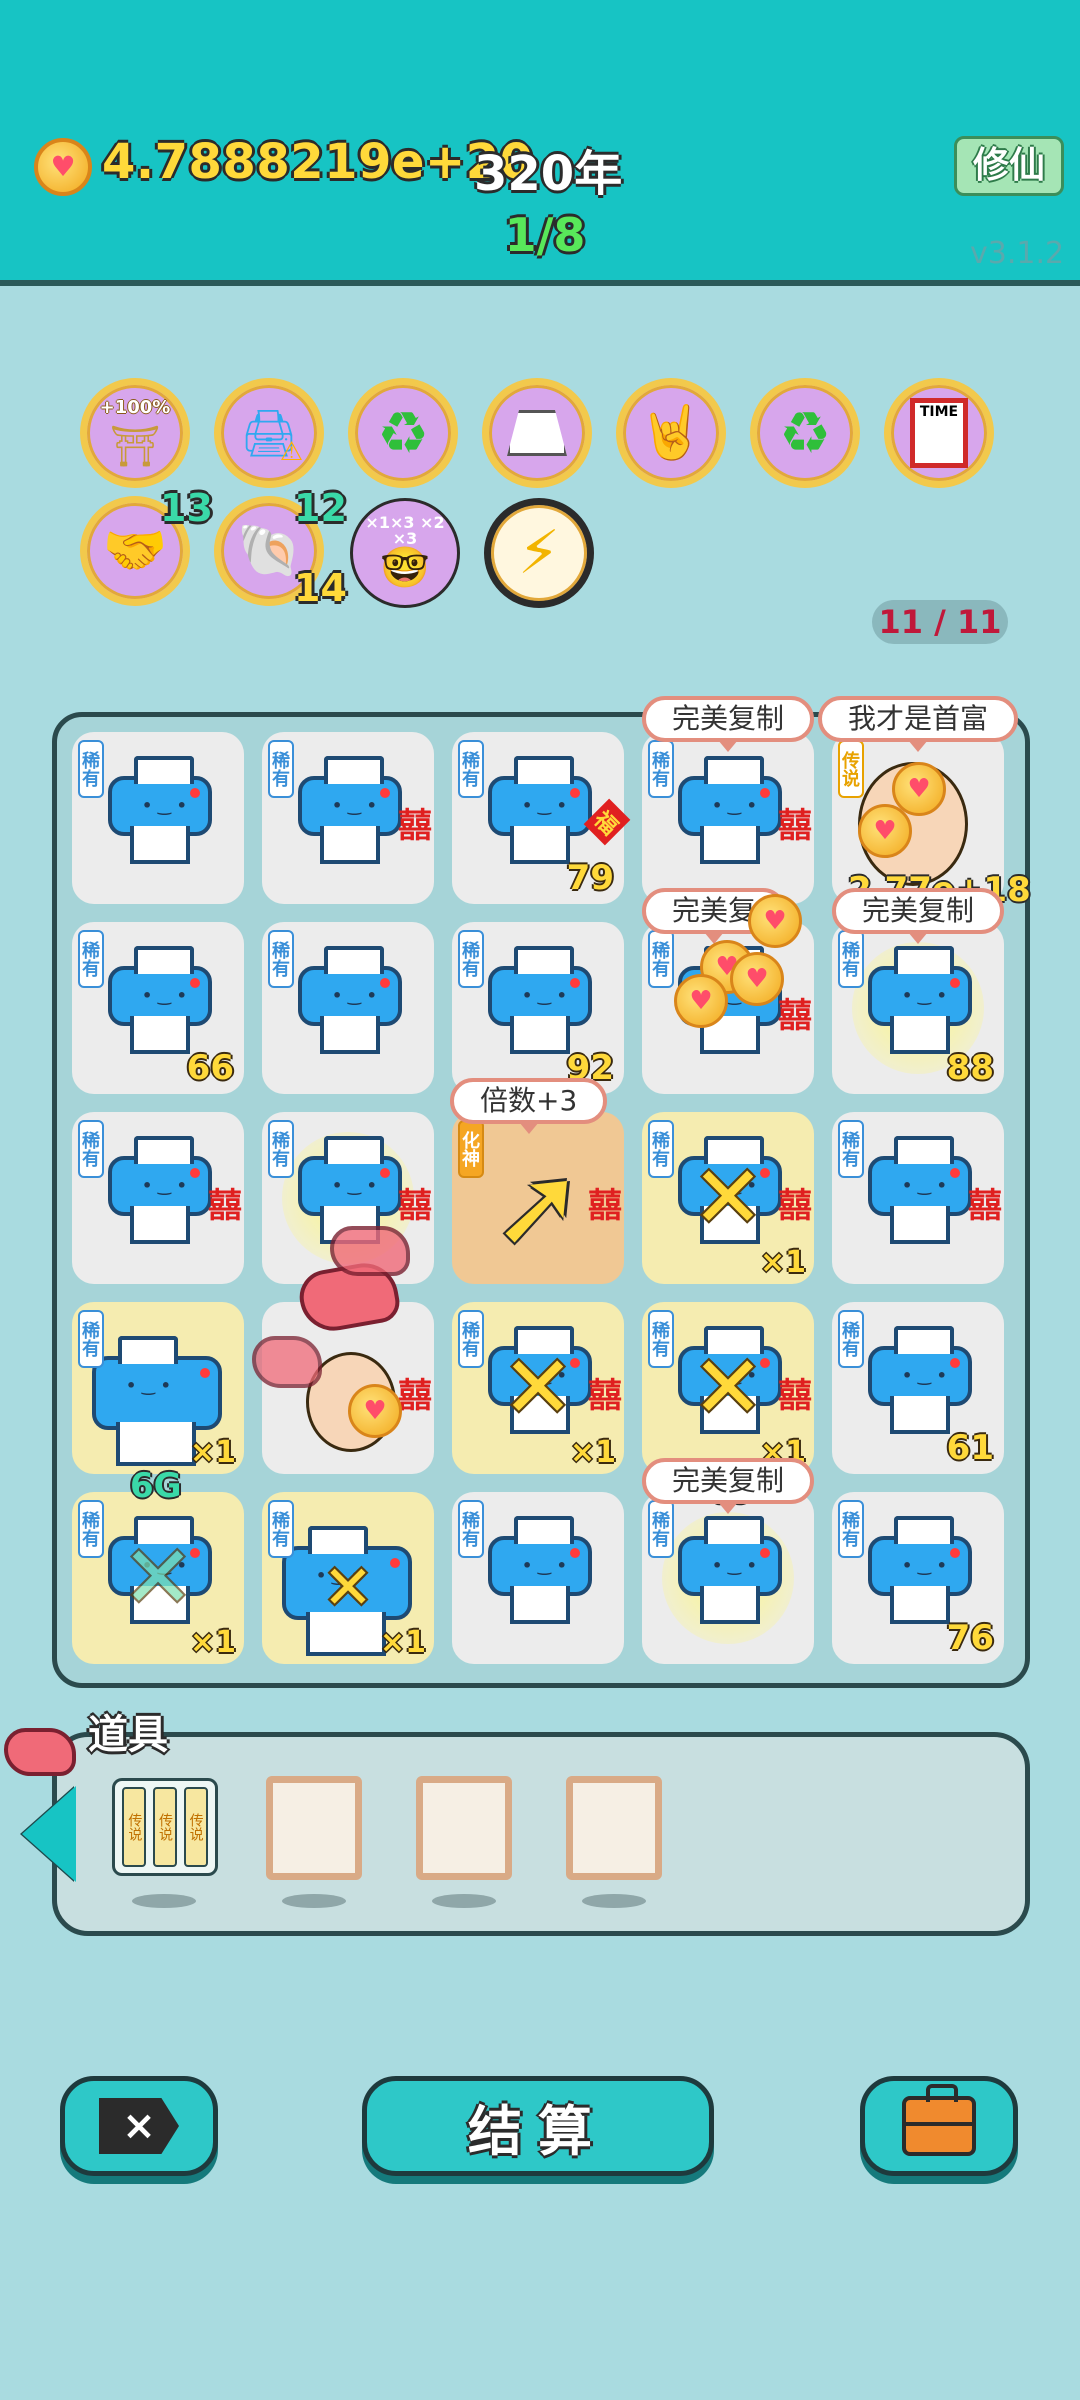 The height and width of the screenshot is (2400, 1080). Describe the element at coordinates (320, 588) in the screenshot. I see `shell-count-bottom: 14` at that location.